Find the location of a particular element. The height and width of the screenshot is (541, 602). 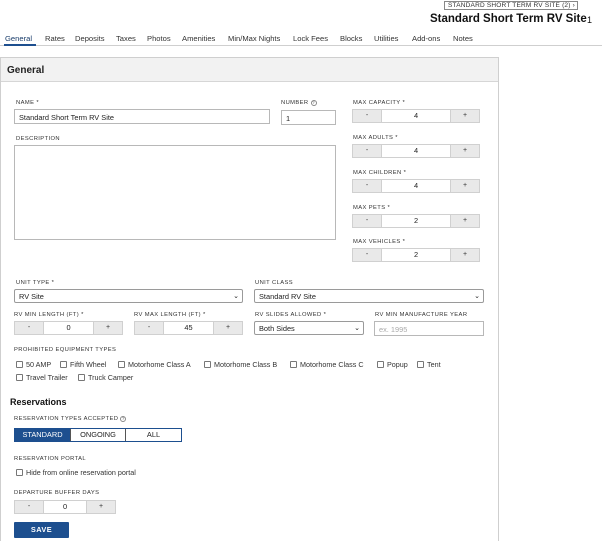

equipment-checkbox: 50 AMP is located at coordinates (33, 364).